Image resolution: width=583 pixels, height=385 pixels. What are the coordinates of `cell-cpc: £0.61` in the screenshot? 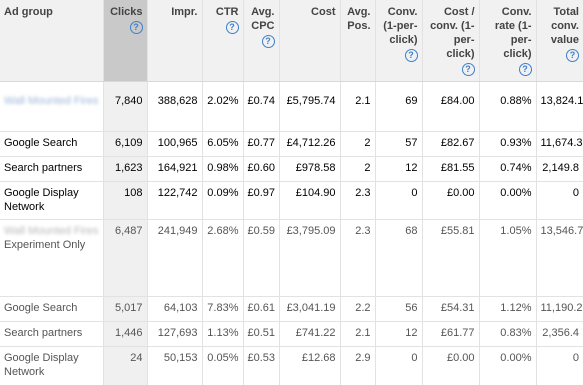 It's located at (261, 309).